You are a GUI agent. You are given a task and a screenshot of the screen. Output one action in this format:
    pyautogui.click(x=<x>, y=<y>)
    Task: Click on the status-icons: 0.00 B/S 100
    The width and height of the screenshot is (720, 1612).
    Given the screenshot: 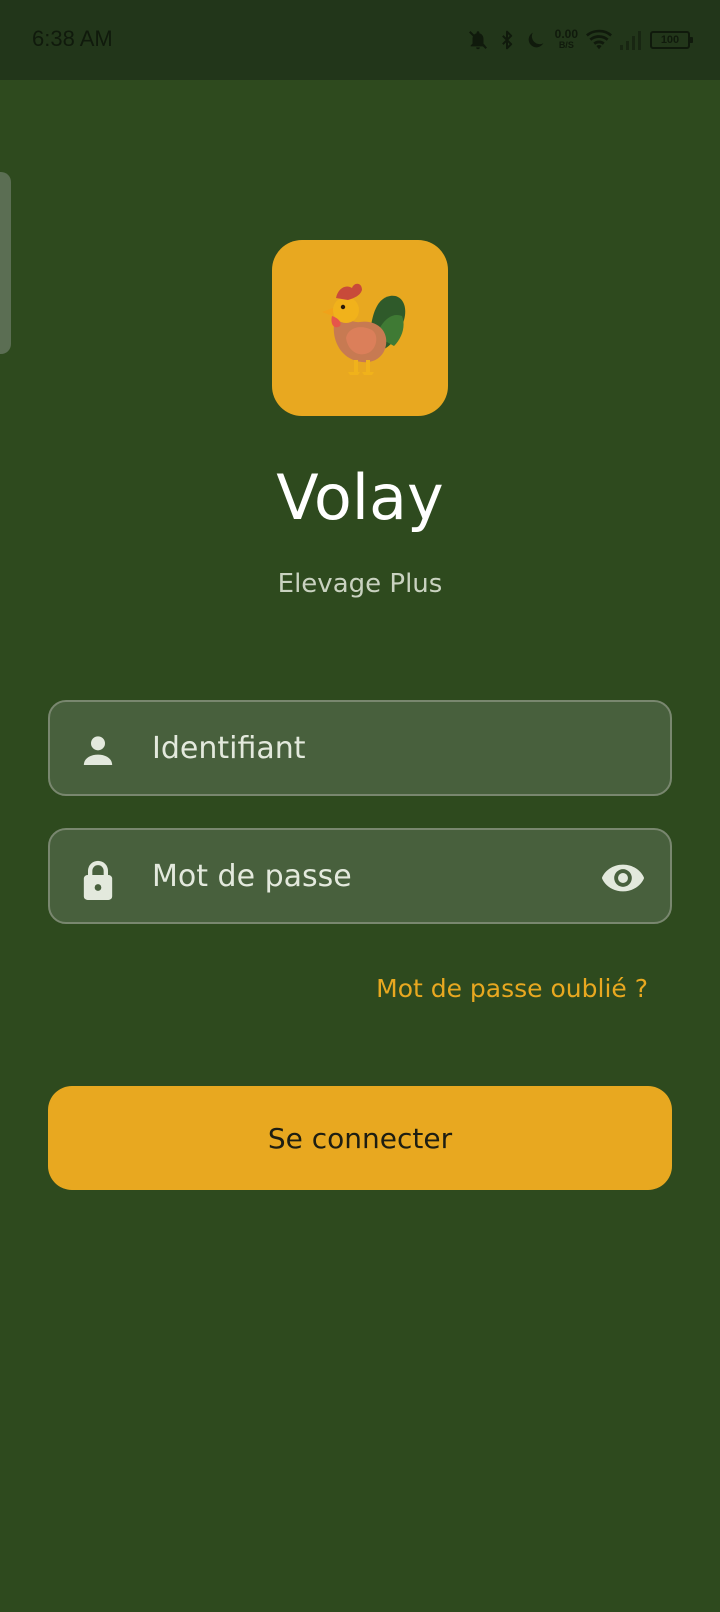 What is the action you would take?
    pyautogui.click(x=580, y=40)
    